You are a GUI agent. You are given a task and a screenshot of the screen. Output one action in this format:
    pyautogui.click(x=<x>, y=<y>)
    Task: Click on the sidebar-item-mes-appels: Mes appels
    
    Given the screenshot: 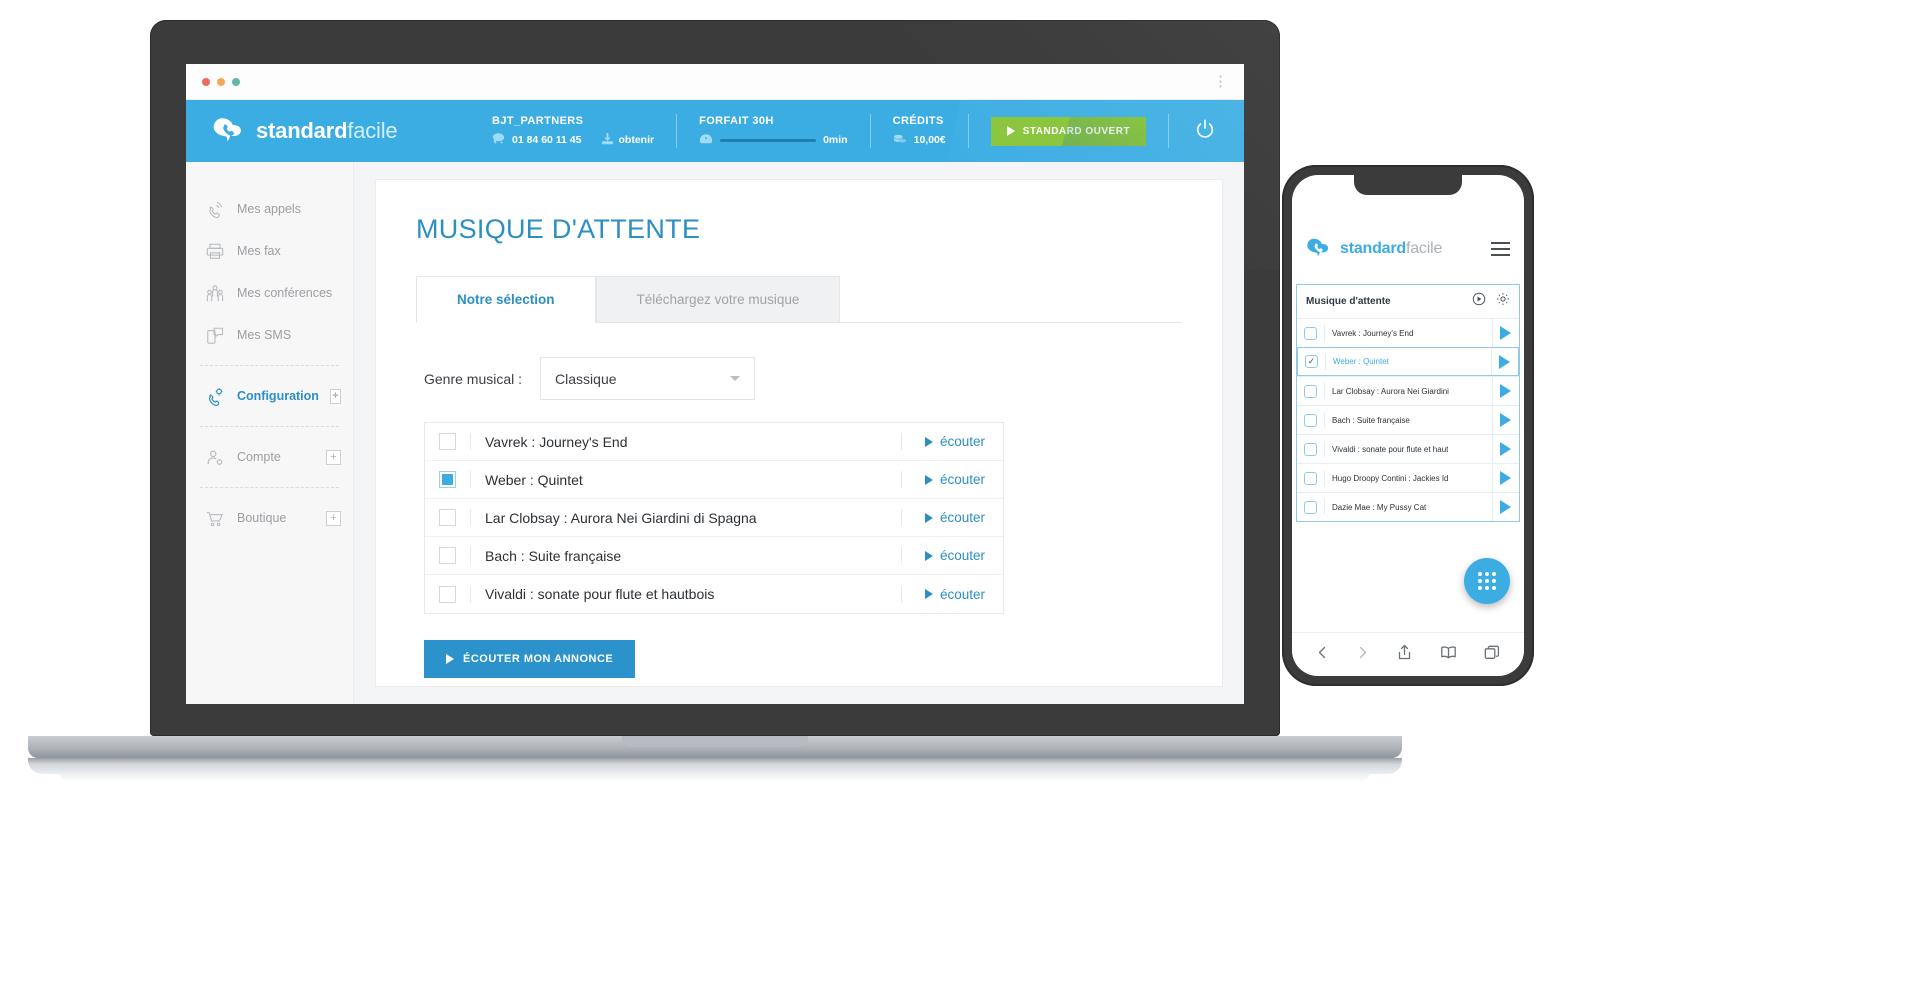 What is the action you would take?
    pyautogui.click(x=269, y=209)
    